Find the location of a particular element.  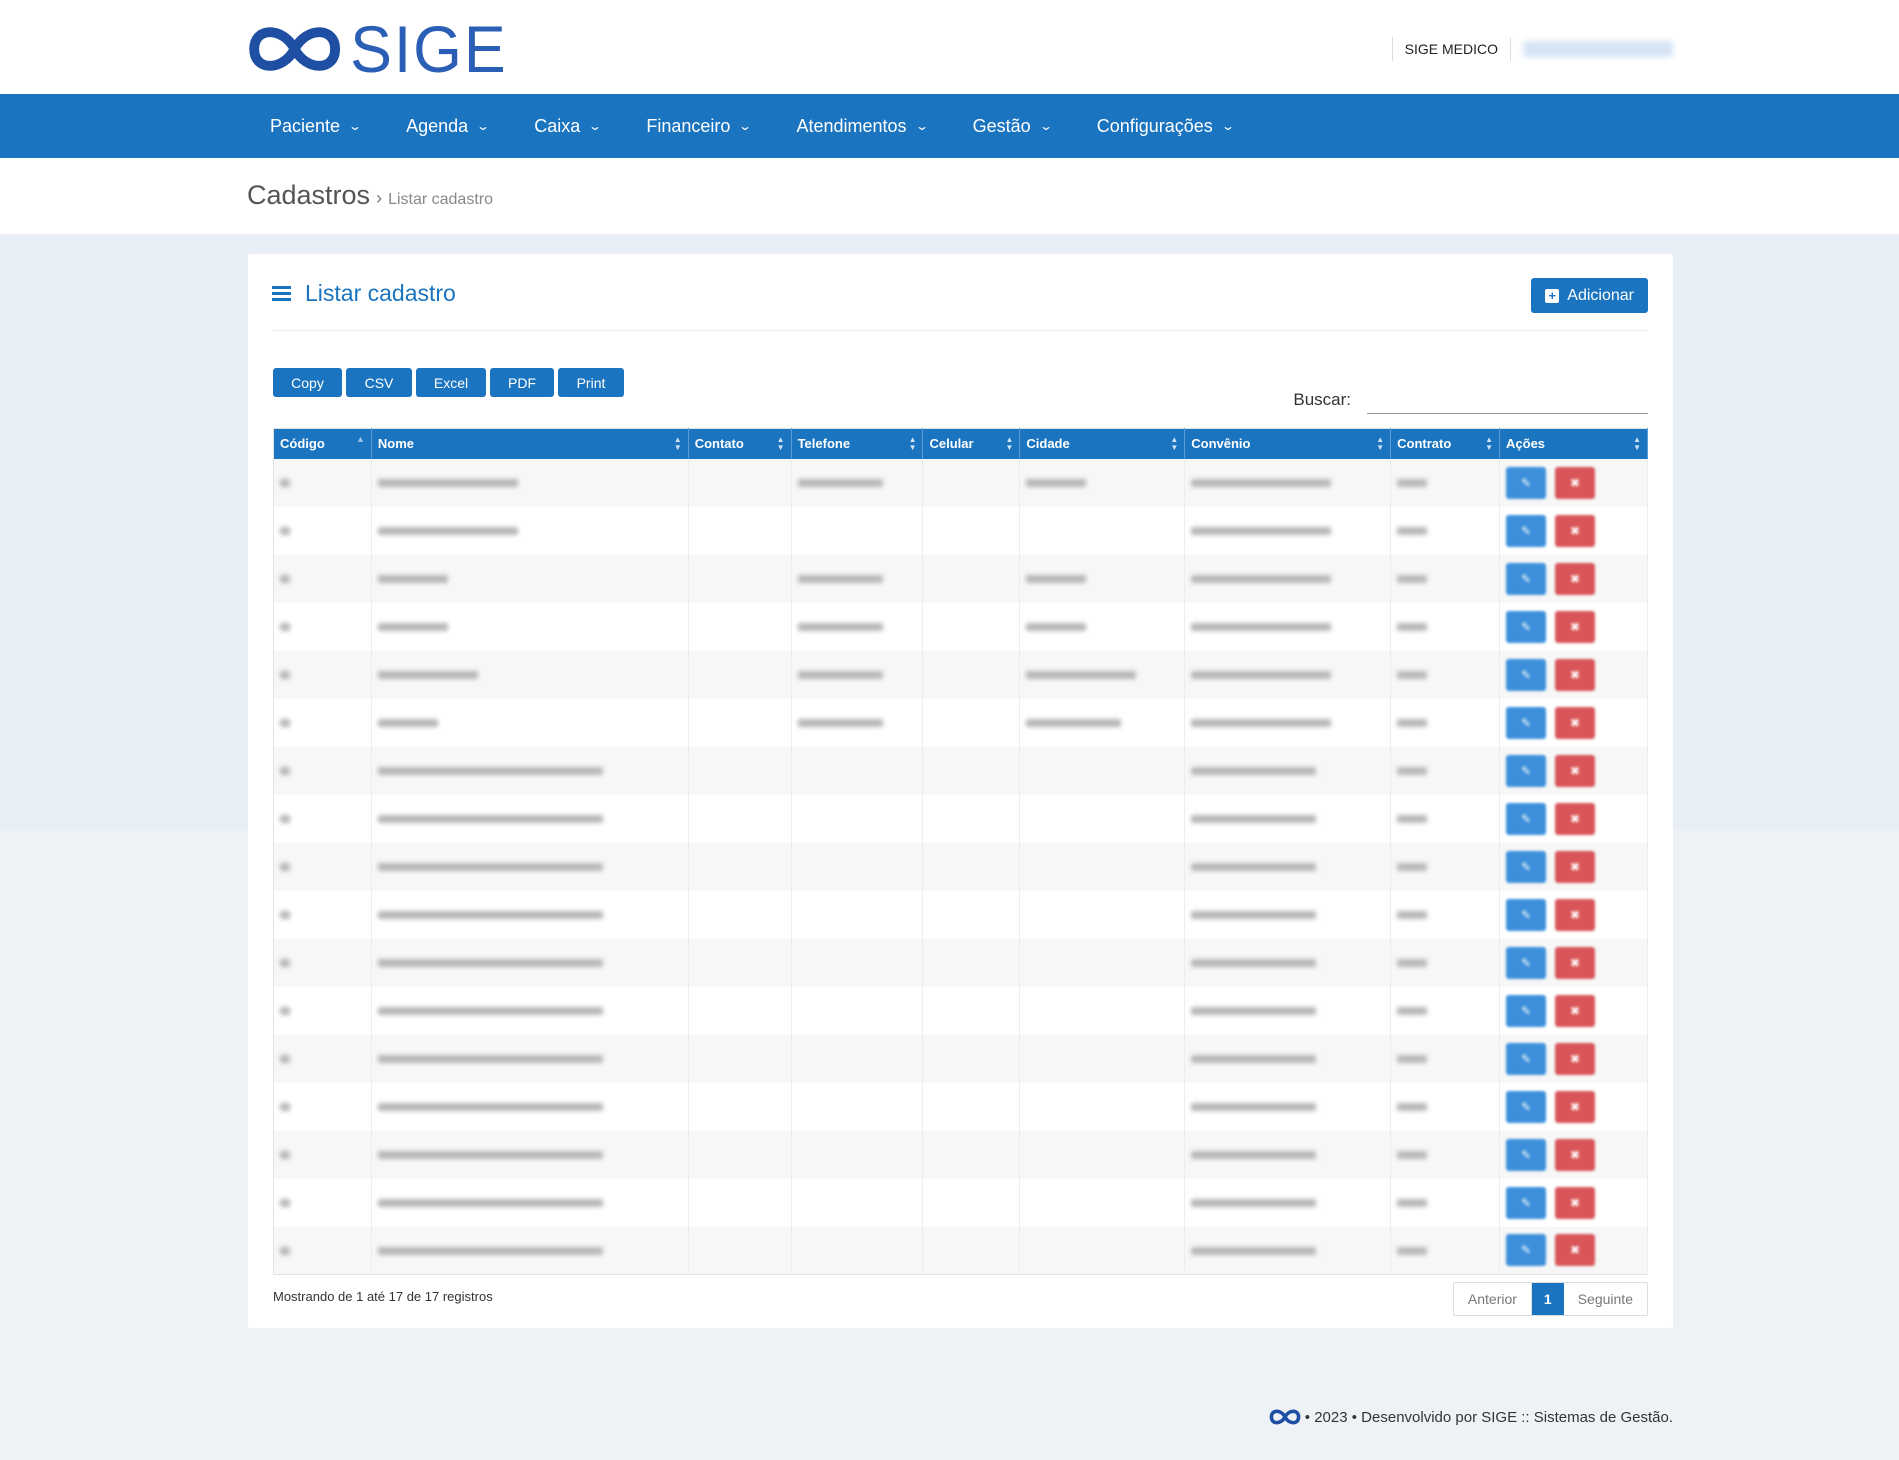

col-convenio: Convênio ▲ ▼ is located at coordinates (1288, 443).